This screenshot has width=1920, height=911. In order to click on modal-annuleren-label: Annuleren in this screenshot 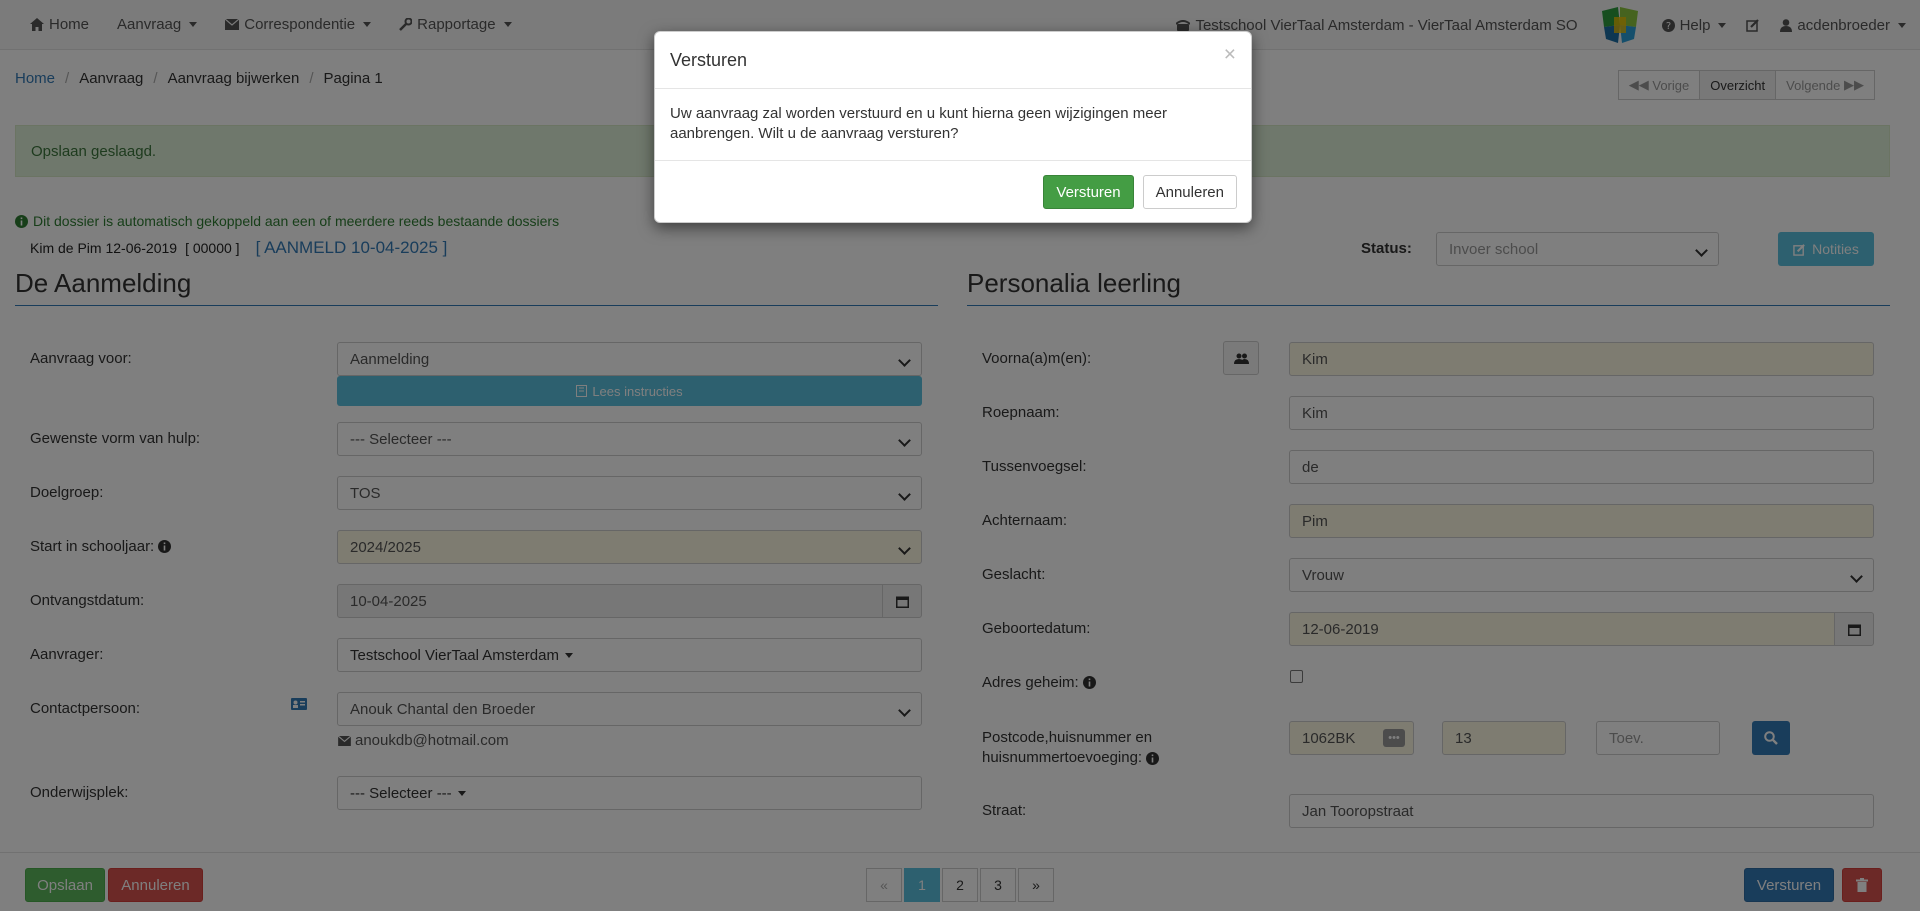, I will do `click(1189, 192)`.